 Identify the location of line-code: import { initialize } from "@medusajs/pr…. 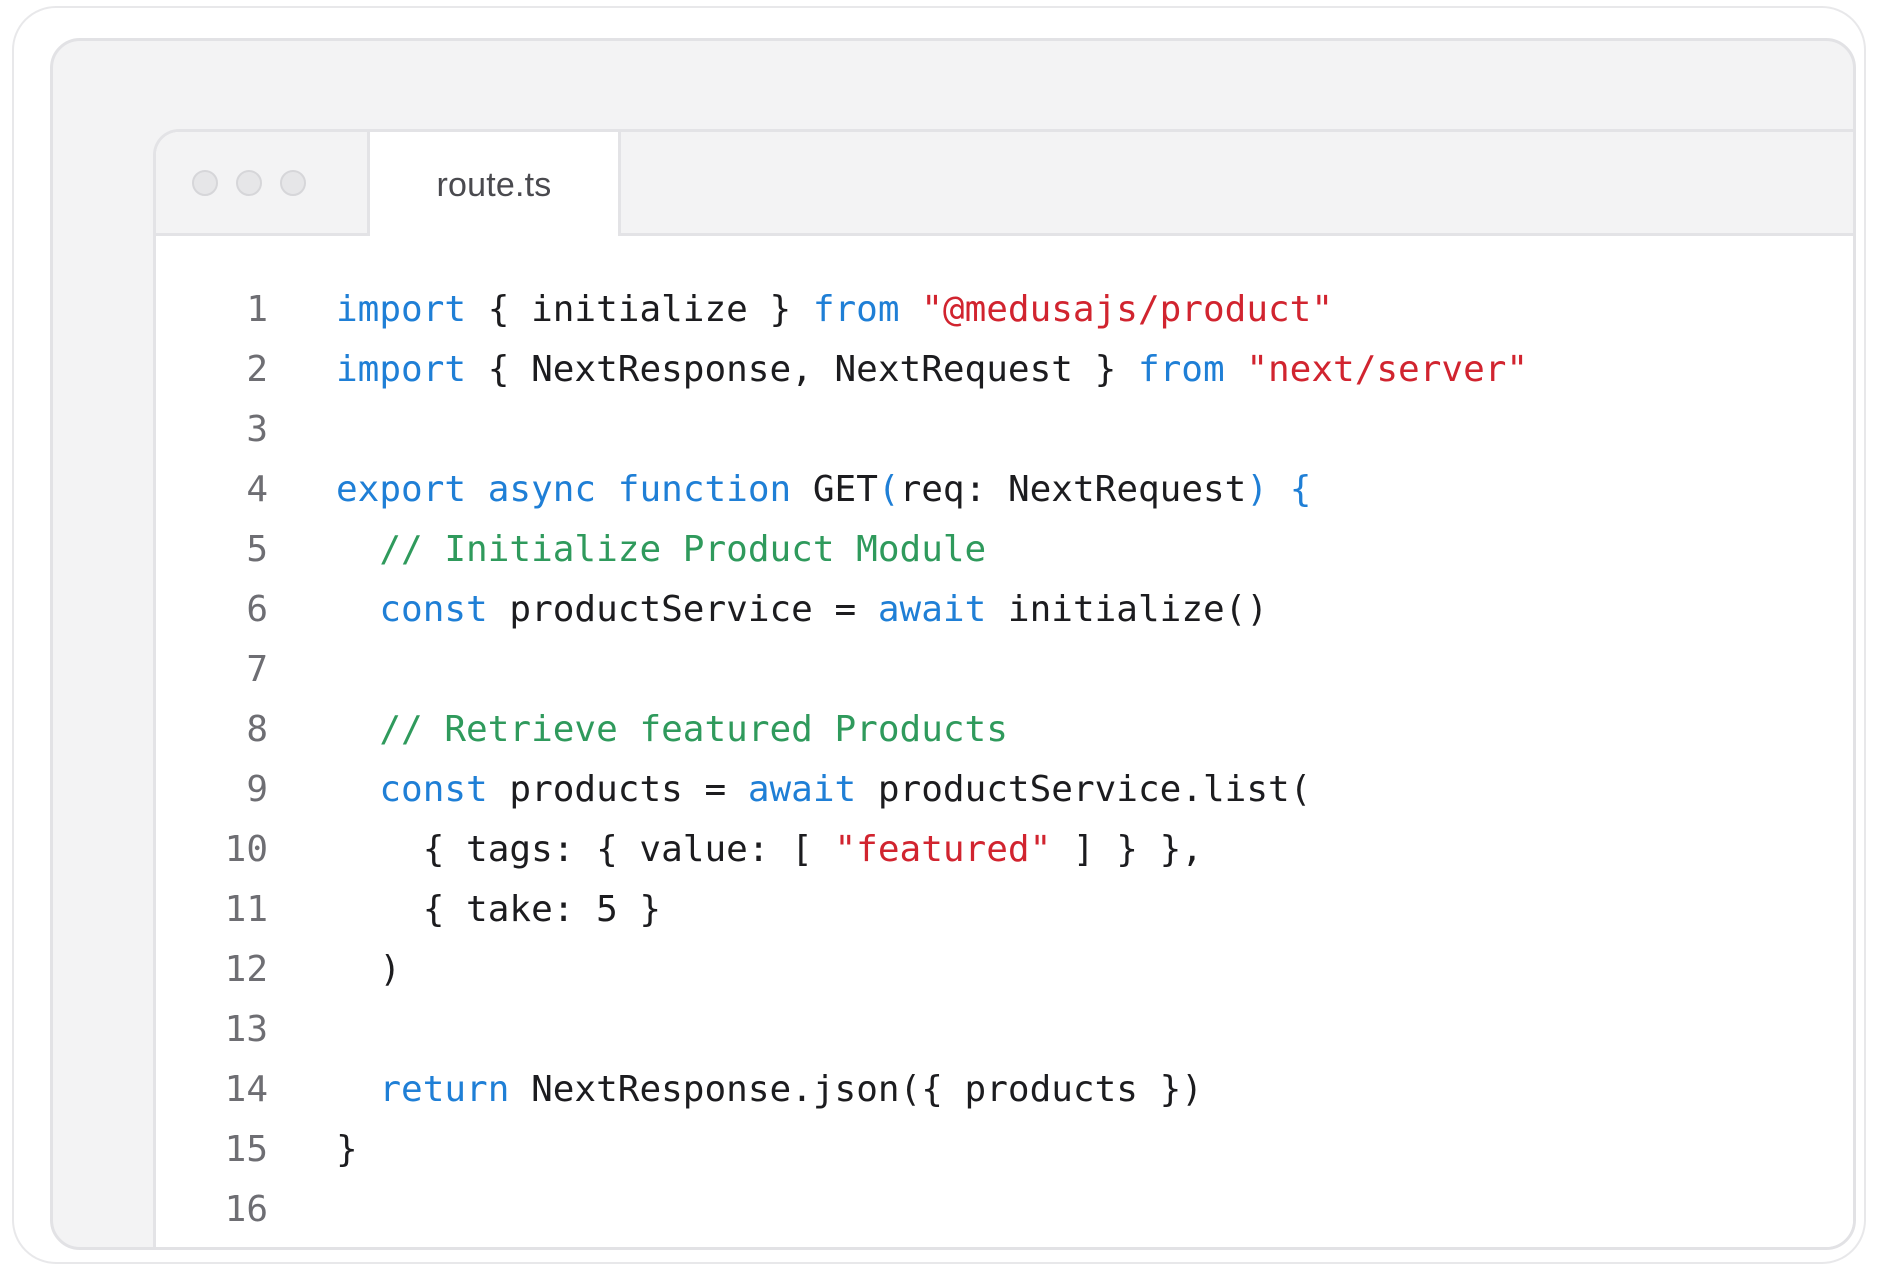
(834, 310).